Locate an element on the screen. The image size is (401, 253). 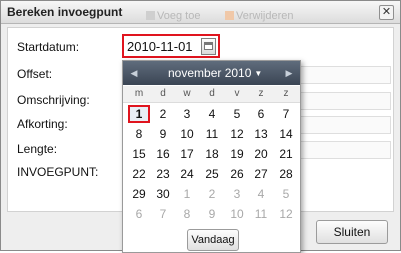
month-label: november 2010 is located at coordinates (210, 73).